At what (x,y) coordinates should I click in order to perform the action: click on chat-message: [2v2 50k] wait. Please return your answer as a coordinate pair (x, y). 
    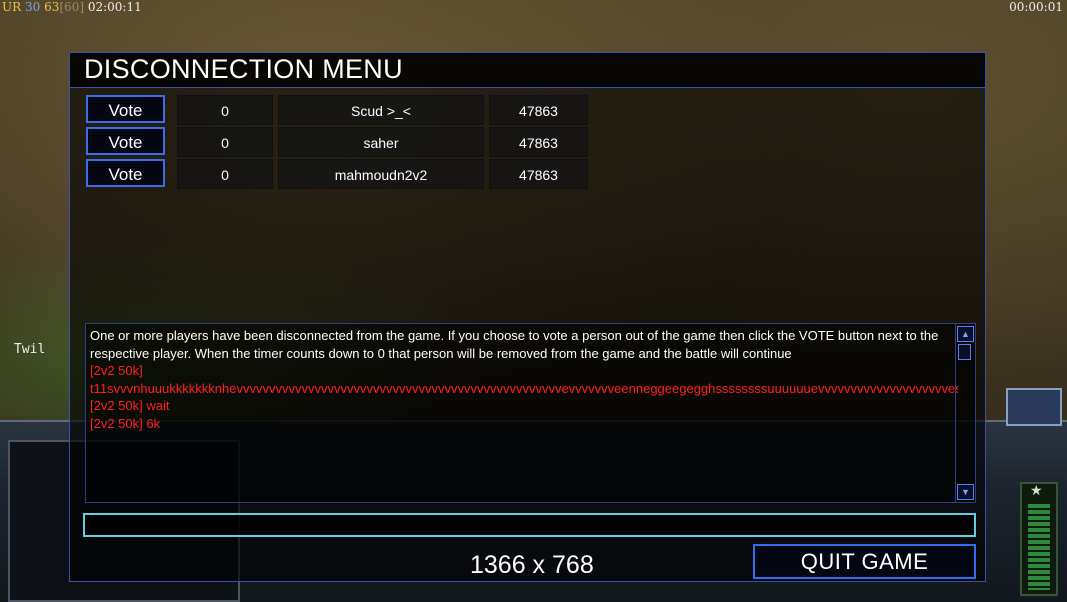
    Looking at the image, I should click on (130, 405).